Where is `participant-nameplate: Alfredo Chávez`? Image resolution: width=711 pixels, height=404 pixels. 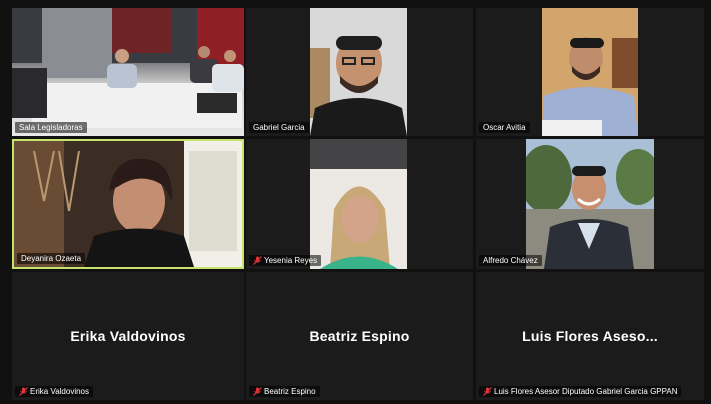
participant-nameplate: Alfredo Chávez is located at coordinates (510, 260).